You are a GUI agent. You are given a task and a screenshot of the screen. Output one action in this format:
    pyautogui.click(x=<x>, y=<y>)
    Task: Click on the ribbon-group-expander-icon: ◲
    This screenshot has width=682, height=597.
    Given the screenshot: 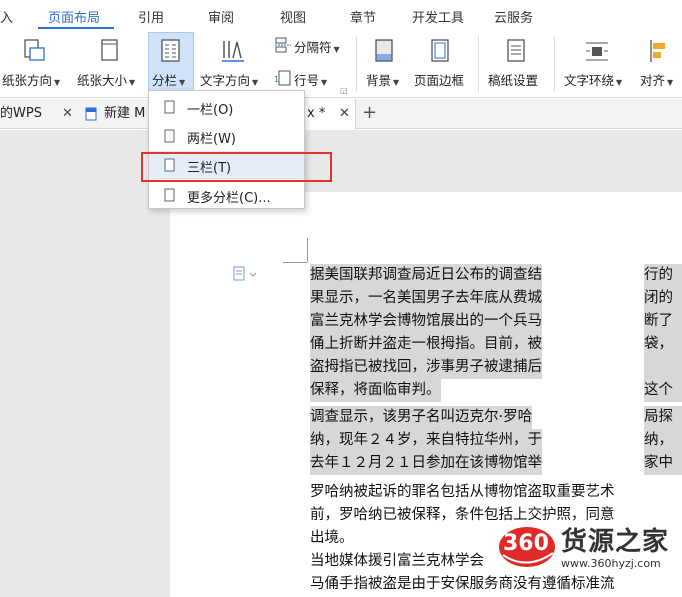 What is the action you would take?
    pyautogui.click(x=344, y=90)
    